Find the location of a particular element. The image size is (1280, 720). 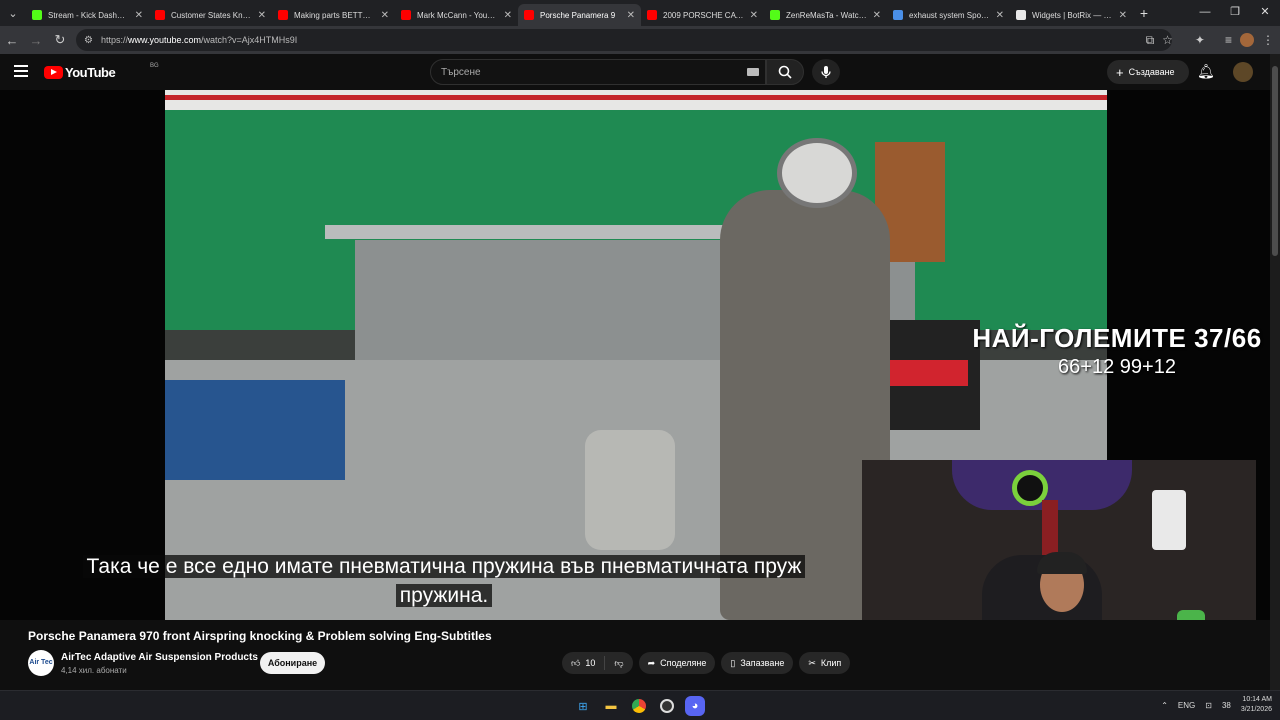

subtitle-line-2: пружина. is located at coordinates (444, 595).